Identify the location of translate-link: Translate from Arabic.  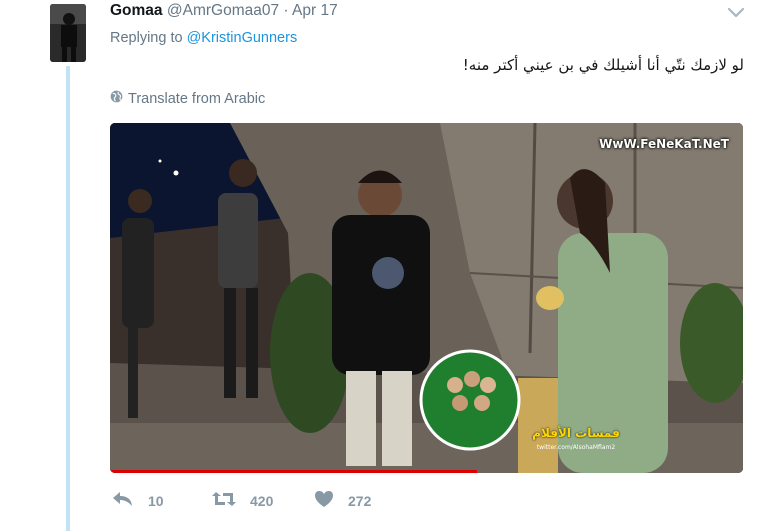
(187, 98).